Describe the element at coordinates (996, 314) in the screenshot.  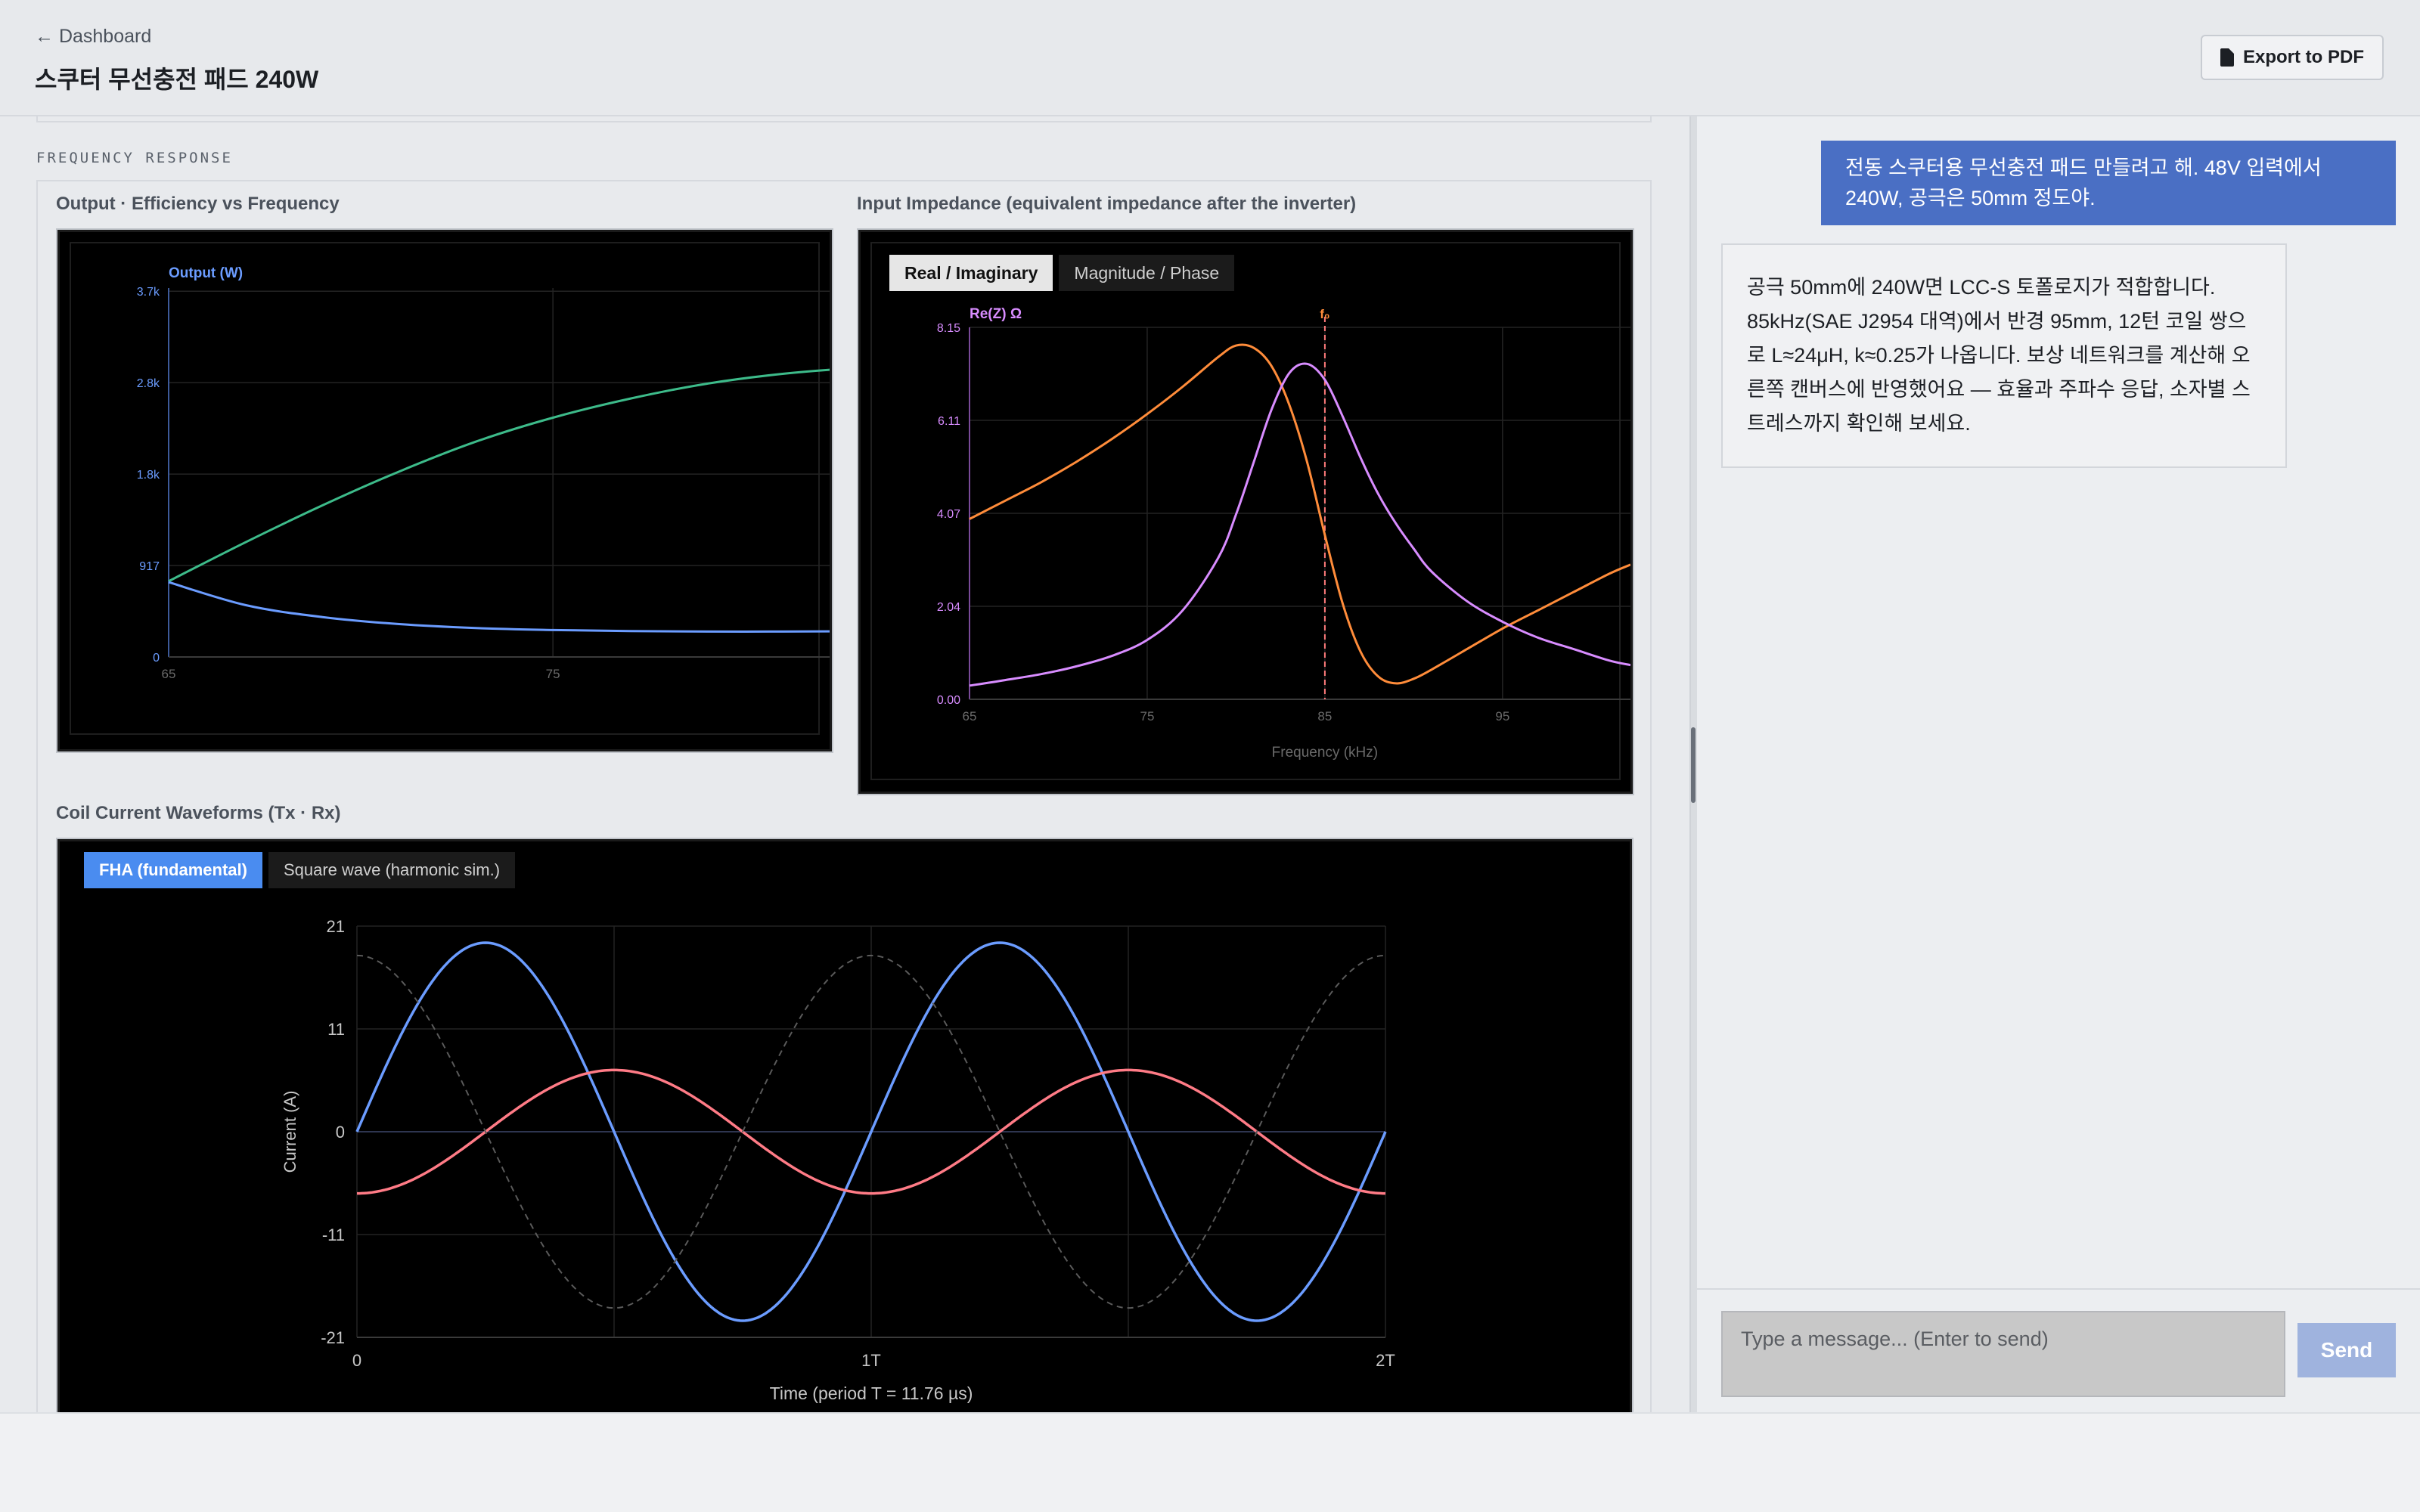
I see `series-label: Re(Z) Ω` at that location.